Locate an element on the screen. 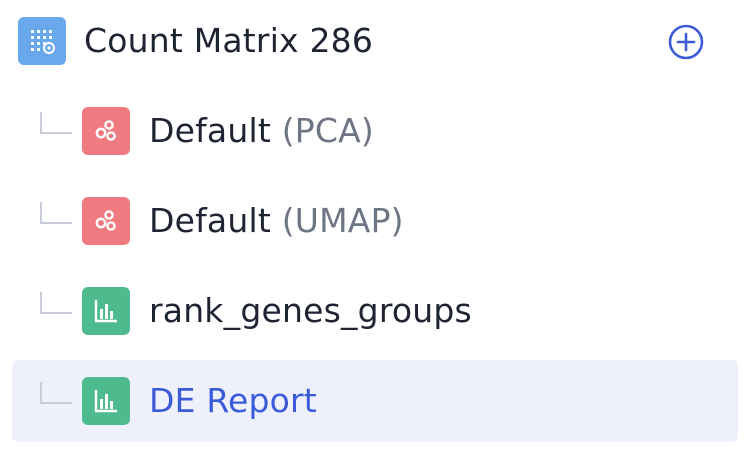 This screenshot has height=460, width=748. tree-item-label: rank_genes_groups is located at coordinates (310, 311).